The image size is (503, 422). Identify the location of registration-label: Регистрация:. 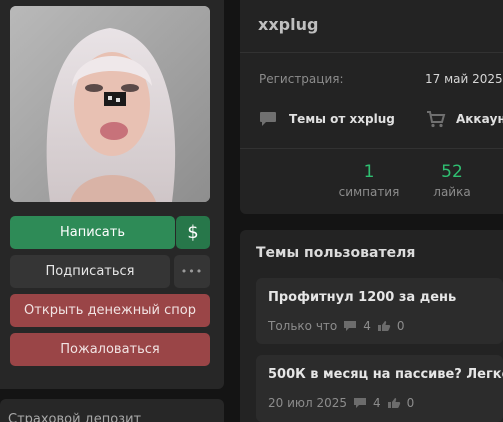
(301, 79).